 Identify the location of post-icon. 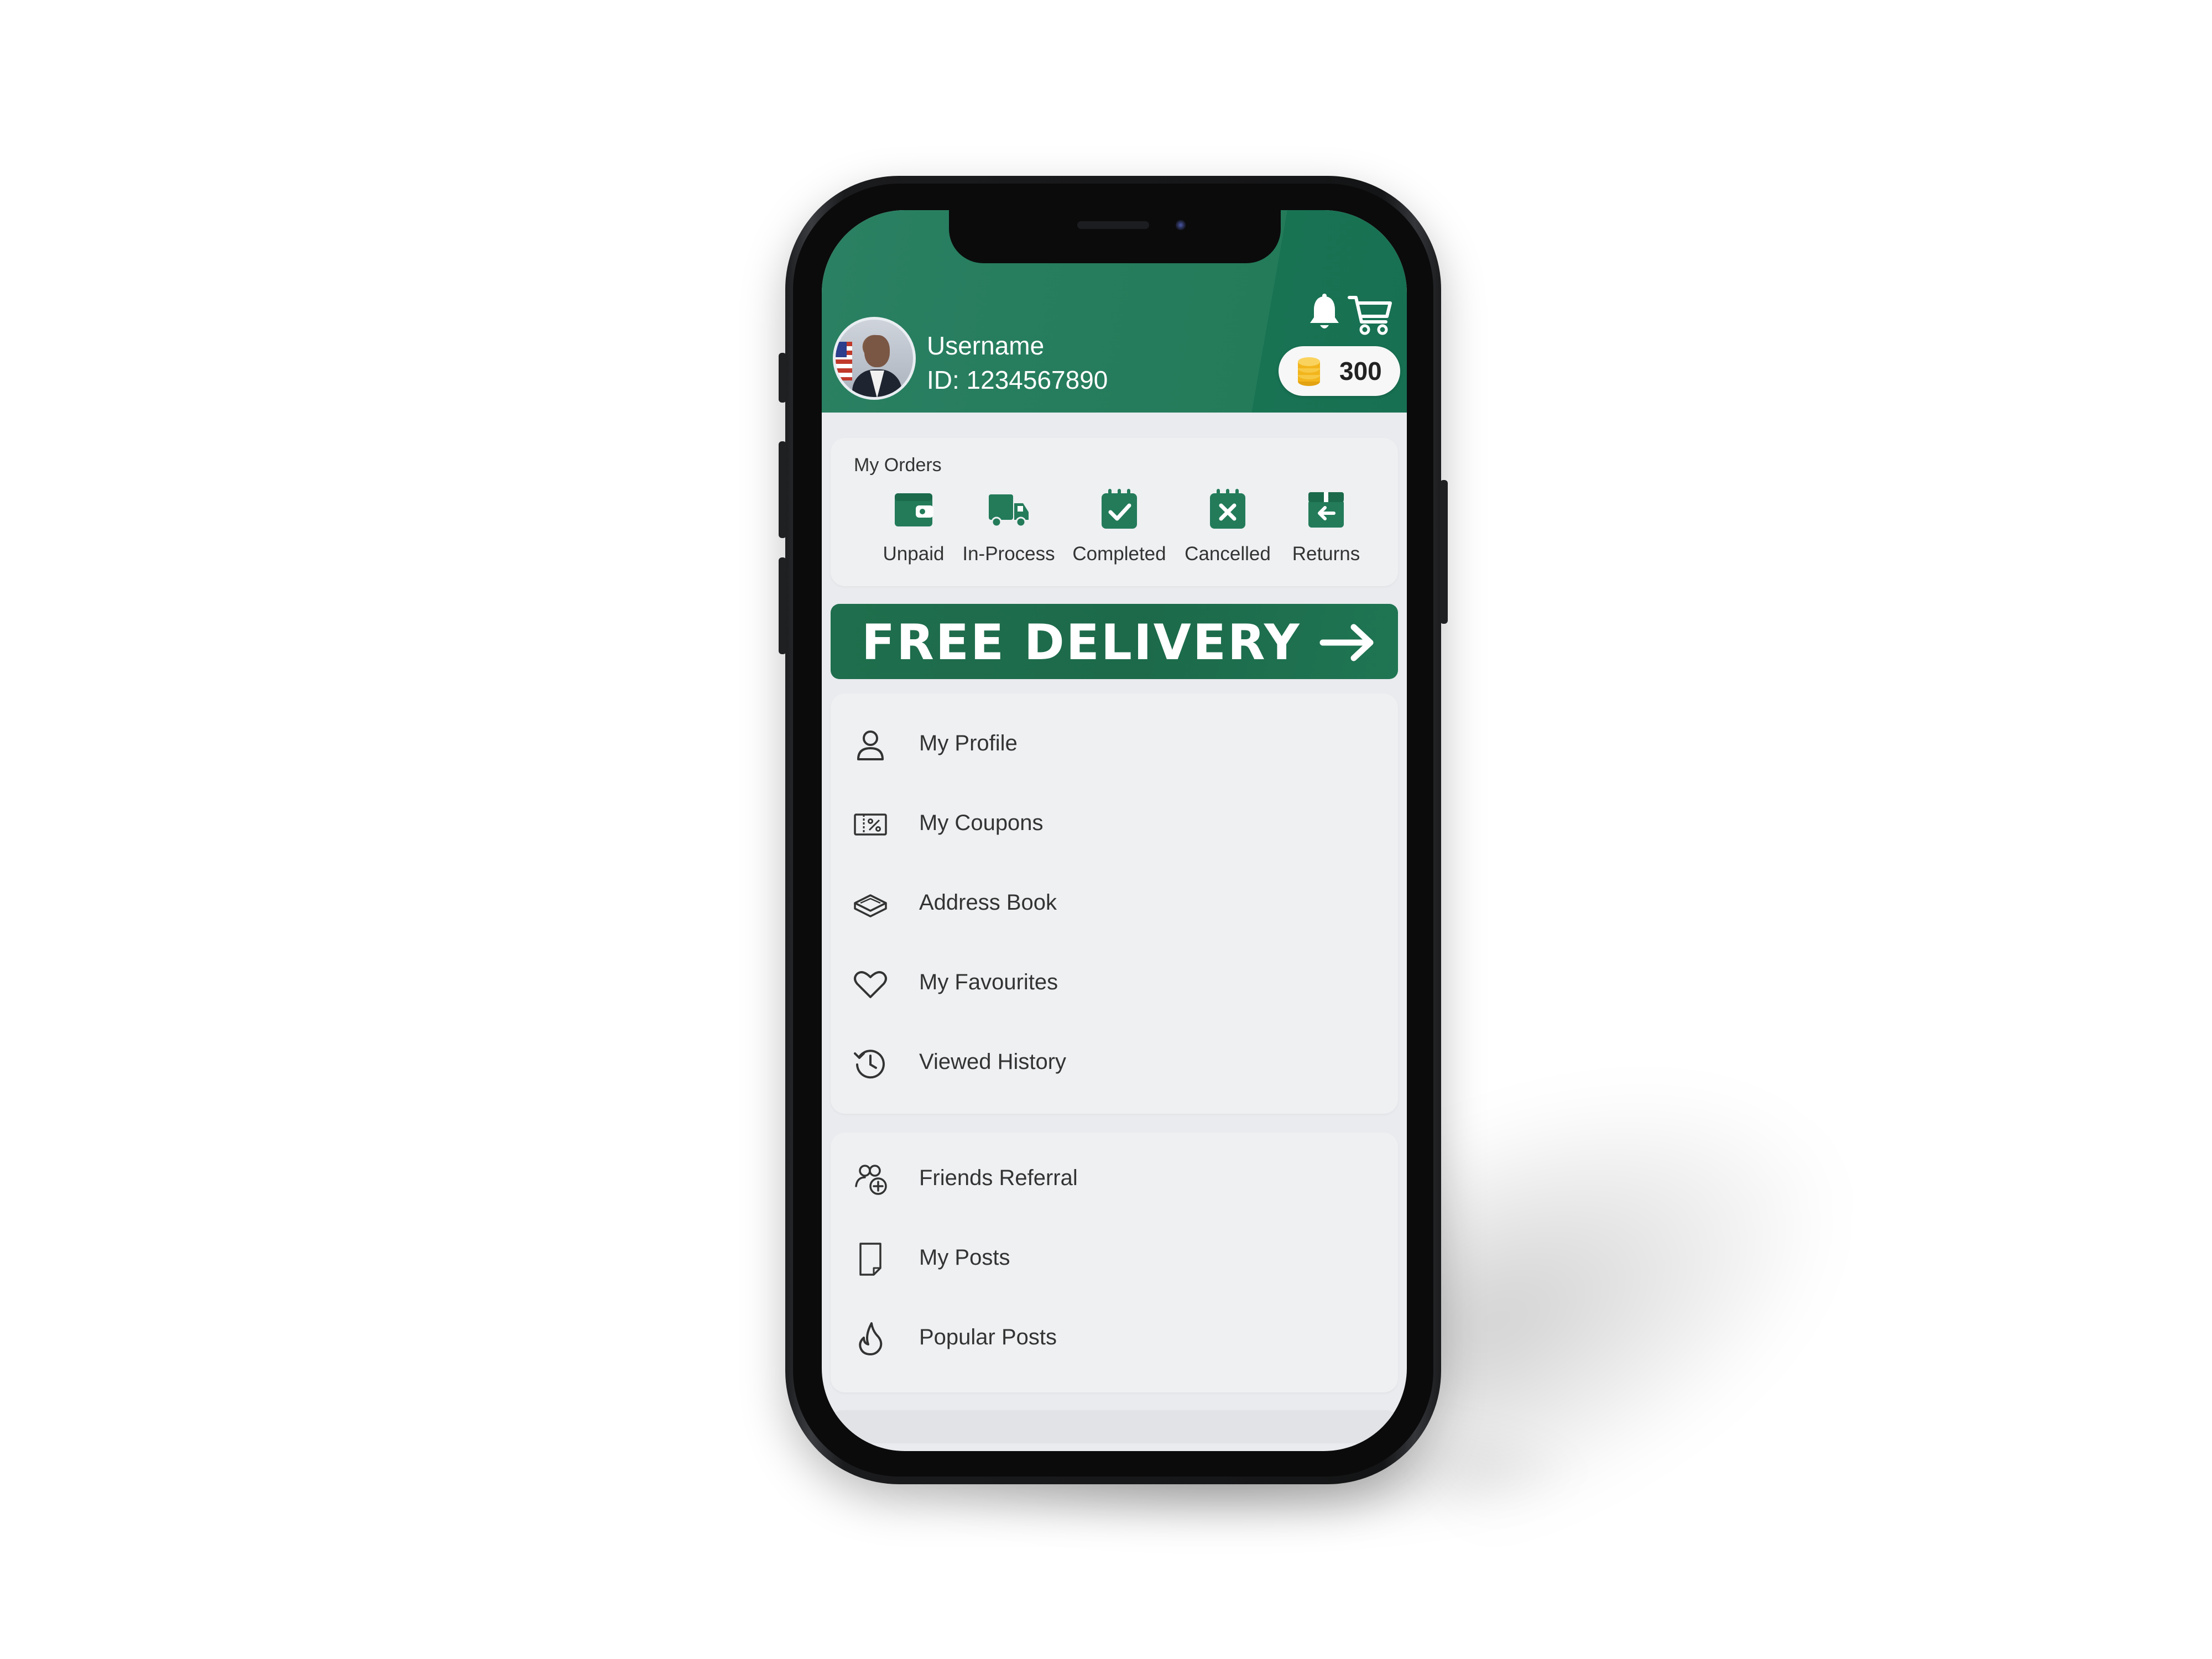
(870, 1259).